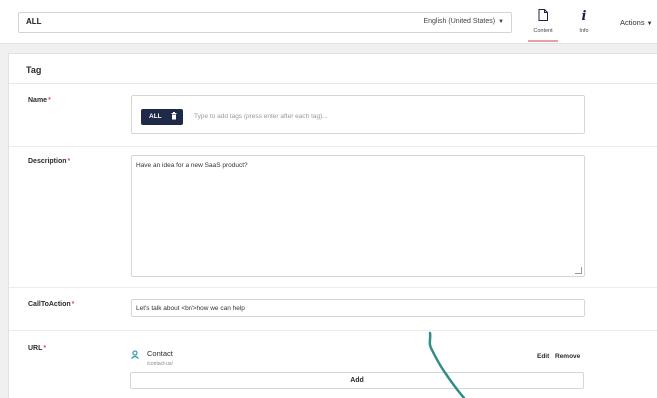 The image size is (657, 398). What do you see at coordinates (39, 100) in the screenshot?
I see `name-label: Name*` at bounding box center [39, 100].